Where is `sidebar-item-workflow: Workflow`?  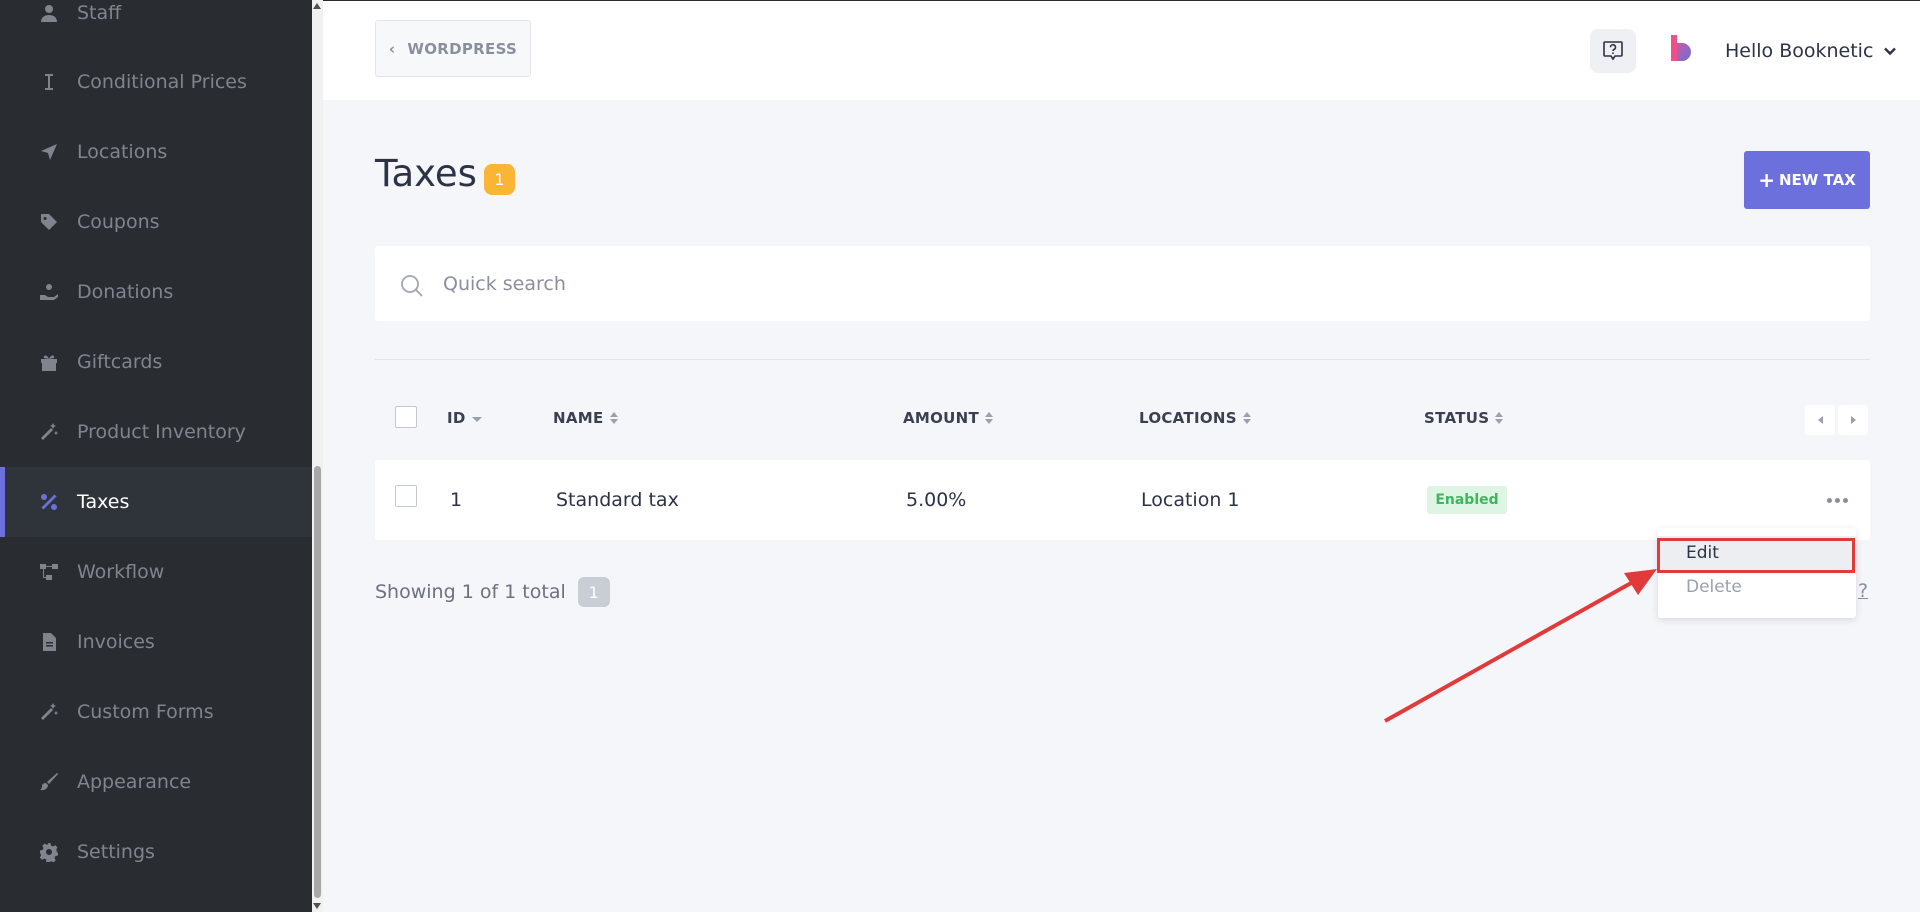 sidebar-item-workflow: Workflow is located at coordinates (156, 572).